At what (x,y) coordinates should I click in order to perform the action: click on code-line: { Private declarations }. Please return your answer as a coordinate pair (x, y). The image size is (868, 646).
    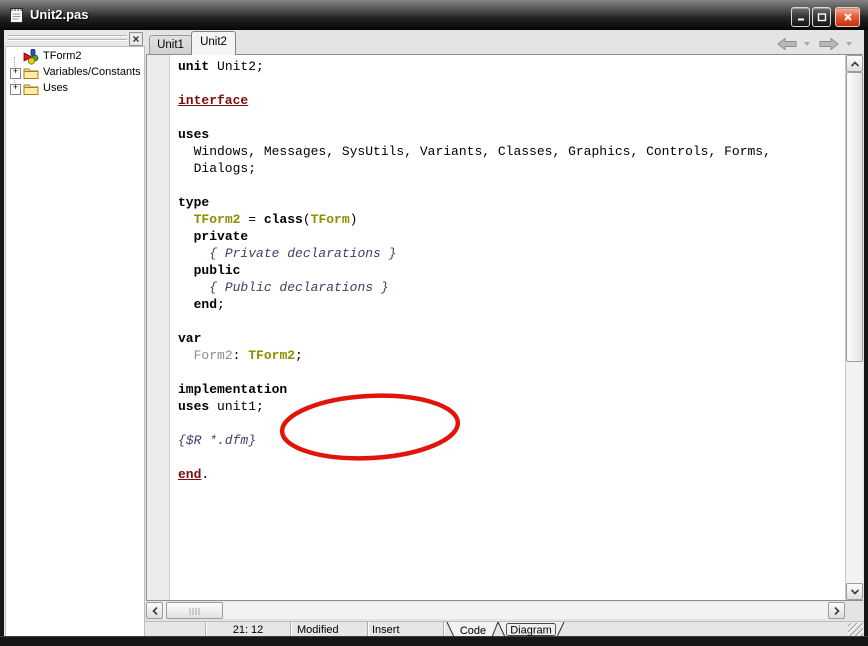
    Looking at the image, I should click on (510, 253).